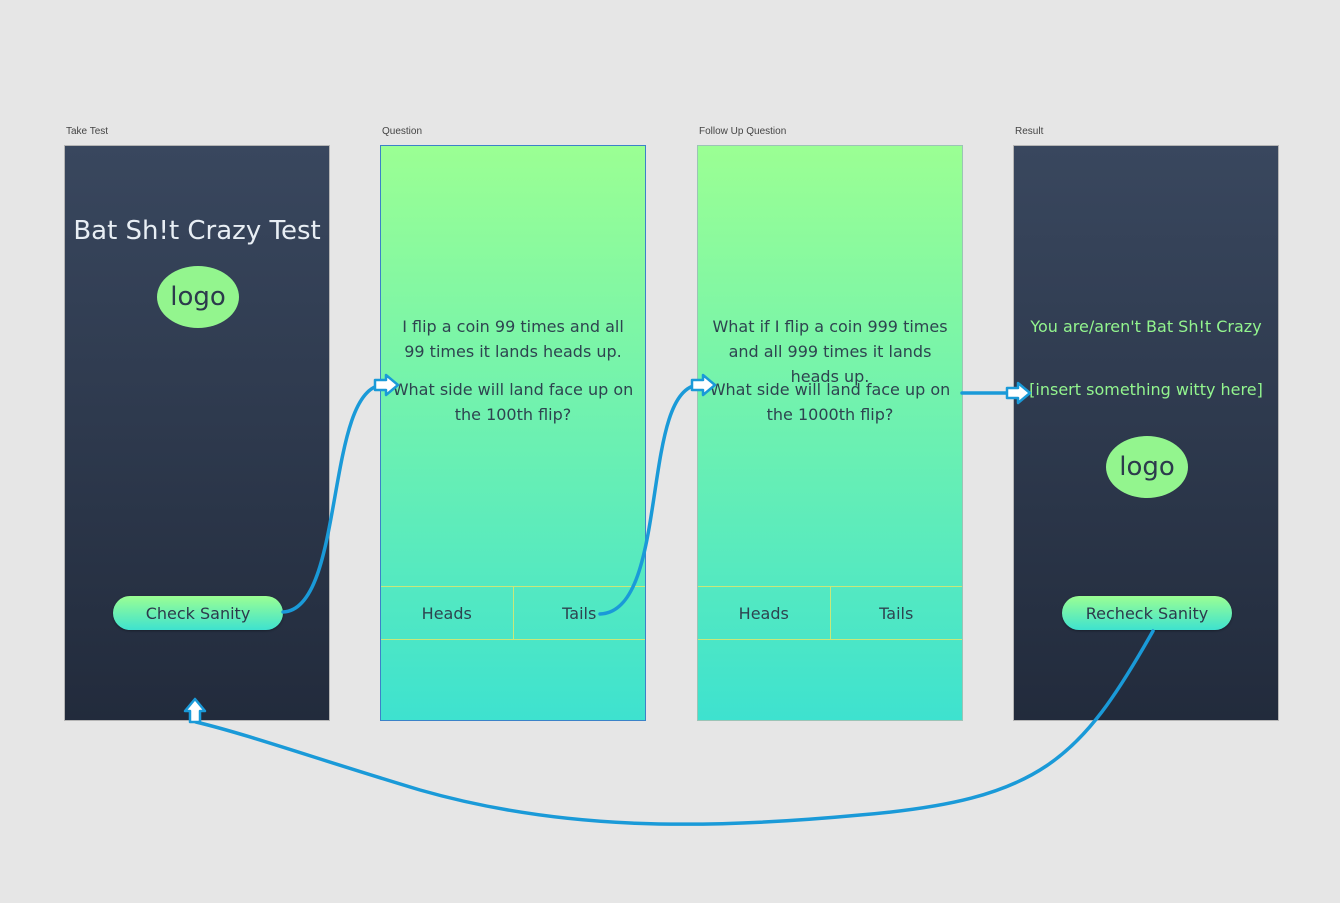 The height and width of the screenshot is (903, 1340). Describe the element at coordinates (1029, 131) in the screenshot. I see `artboard-label-result: Result` at that location.